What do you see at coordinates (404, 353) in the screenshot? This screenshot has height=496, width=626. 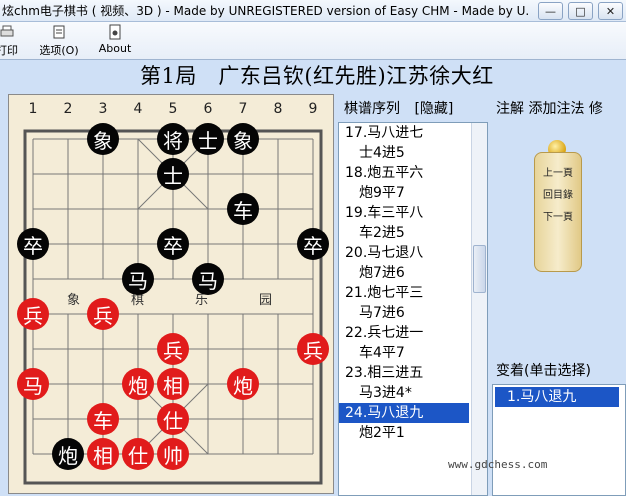 I see `move-item: 车4平7` at bounding box center [404, 353].